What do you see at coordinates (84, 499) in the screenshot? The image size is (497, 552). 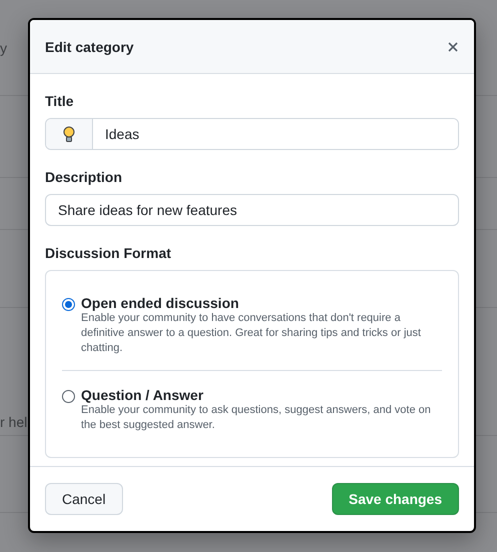 I see `cancel-button: Cancel` at bounding box center [84, 499].